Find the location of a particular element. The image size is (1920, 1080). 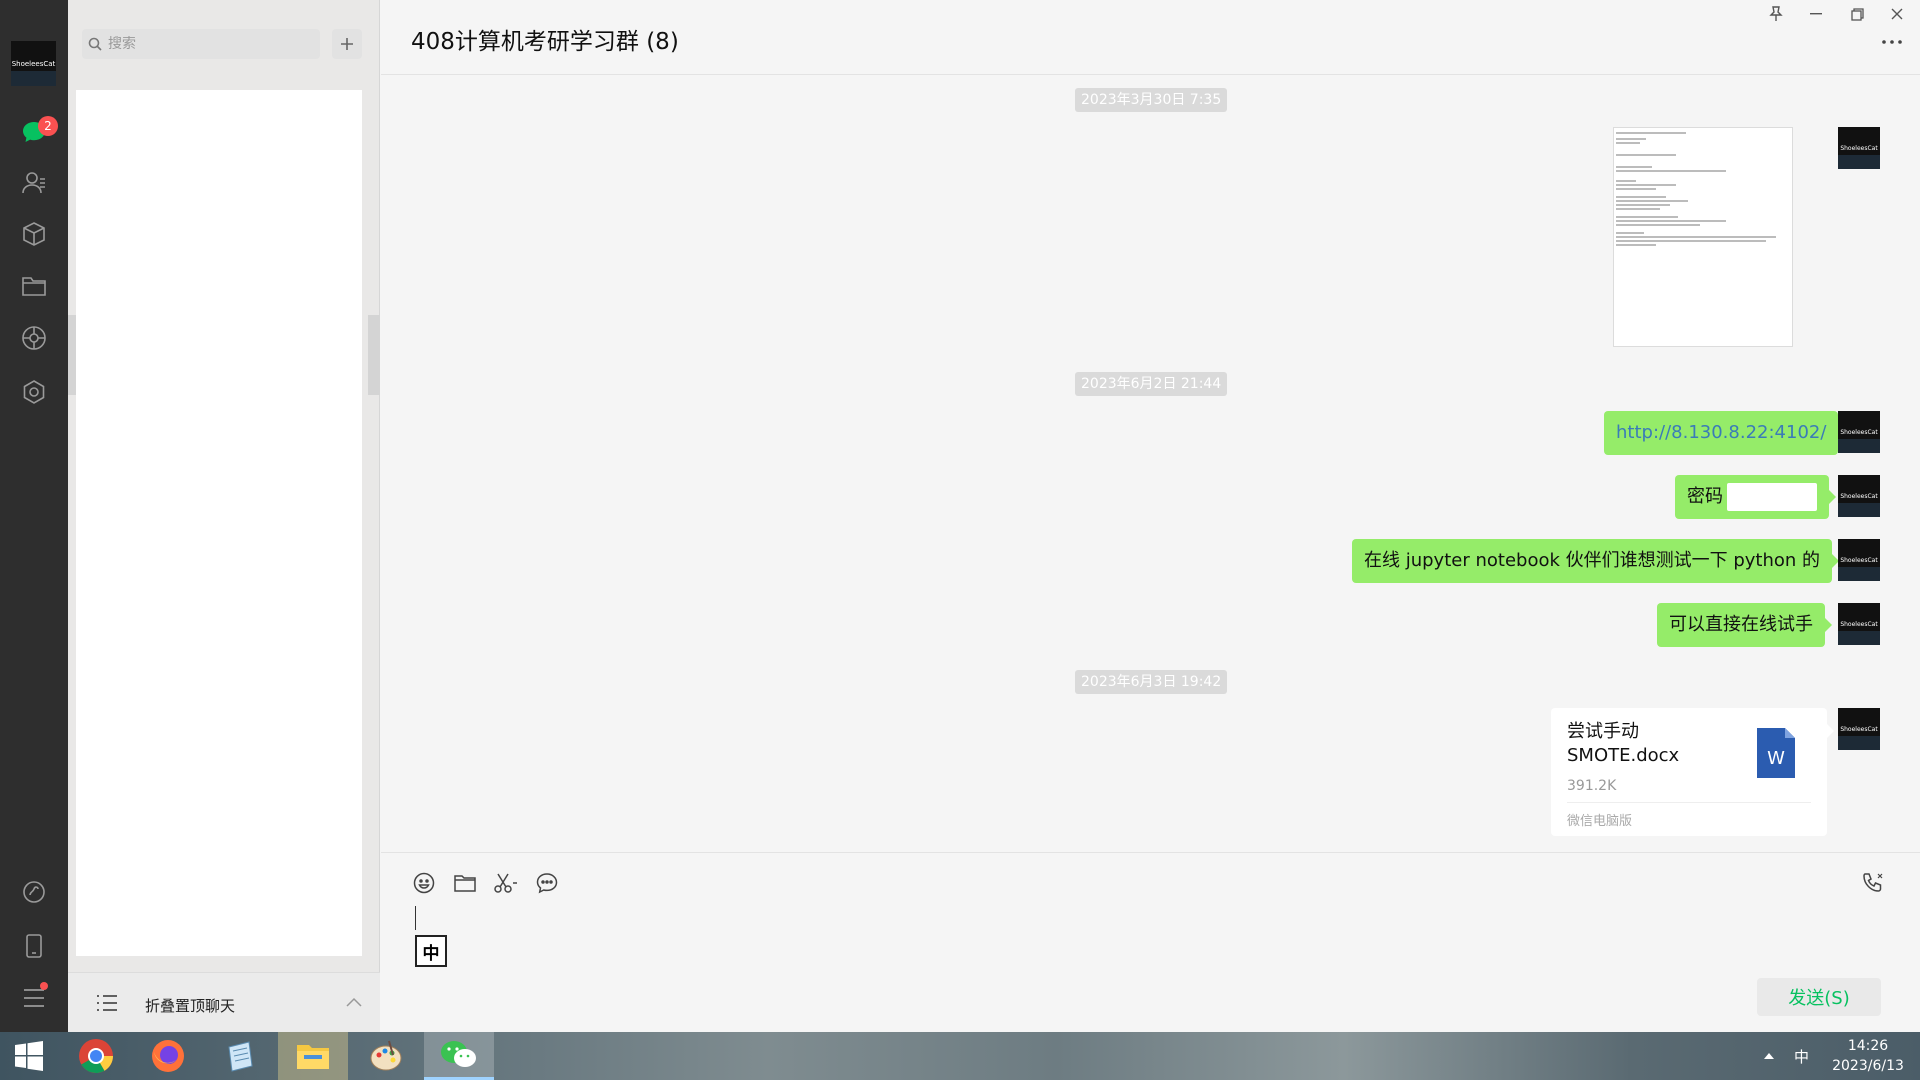

ime-tray-indicator: 中 is located at coordinates (1801, 1056).